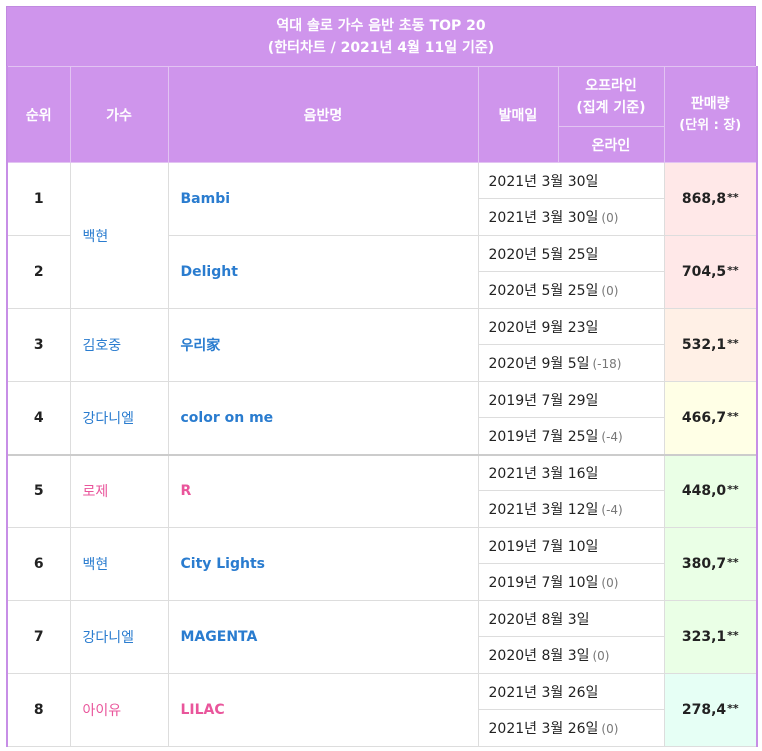  What do you see at coordinates (571, 618) in the screenshot?
I see `offline-date-cell: 2020년 8월 3일` at bounding box center [571, 618].